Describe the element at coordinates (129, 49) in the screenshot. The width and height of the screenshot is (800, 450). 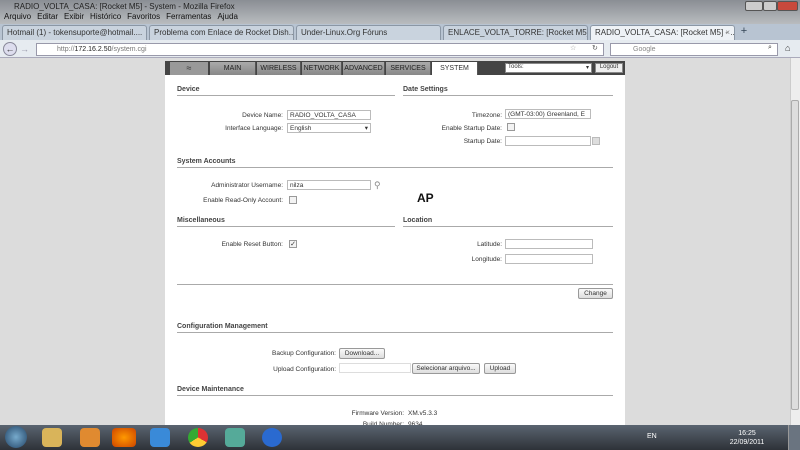
I see `url-path: /system.cgi` at that location.